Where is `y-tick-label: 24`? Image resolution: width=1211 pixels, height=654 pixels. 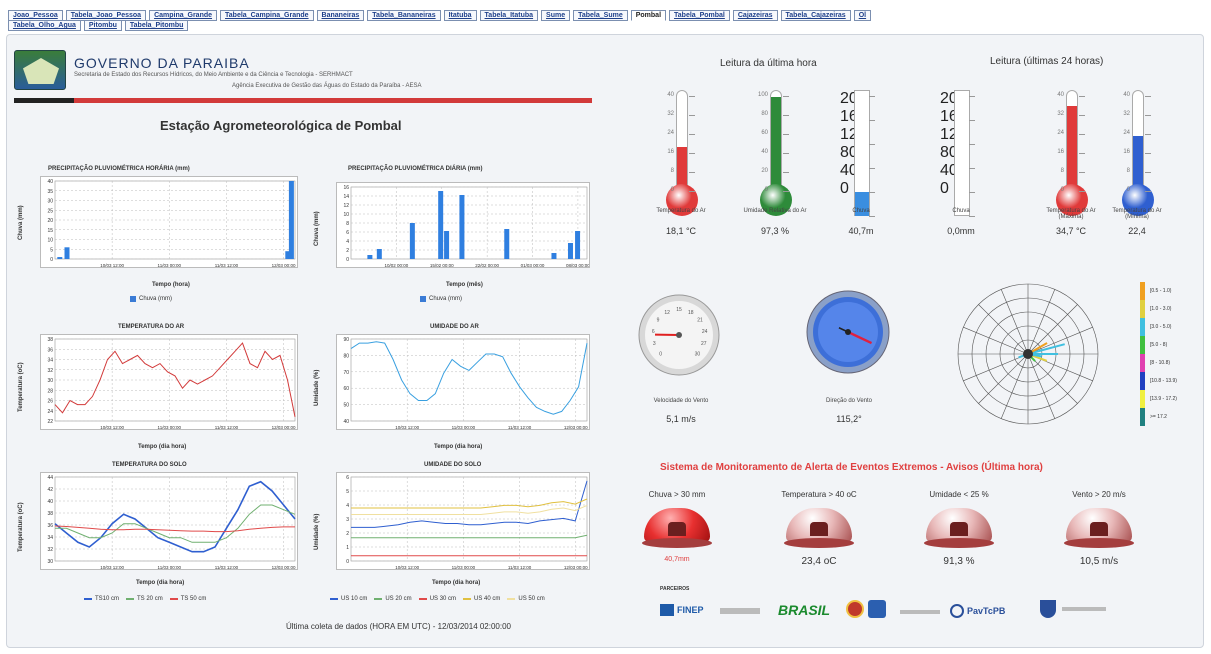 y-tick-label: 24 is located at coordinates (50, 412).